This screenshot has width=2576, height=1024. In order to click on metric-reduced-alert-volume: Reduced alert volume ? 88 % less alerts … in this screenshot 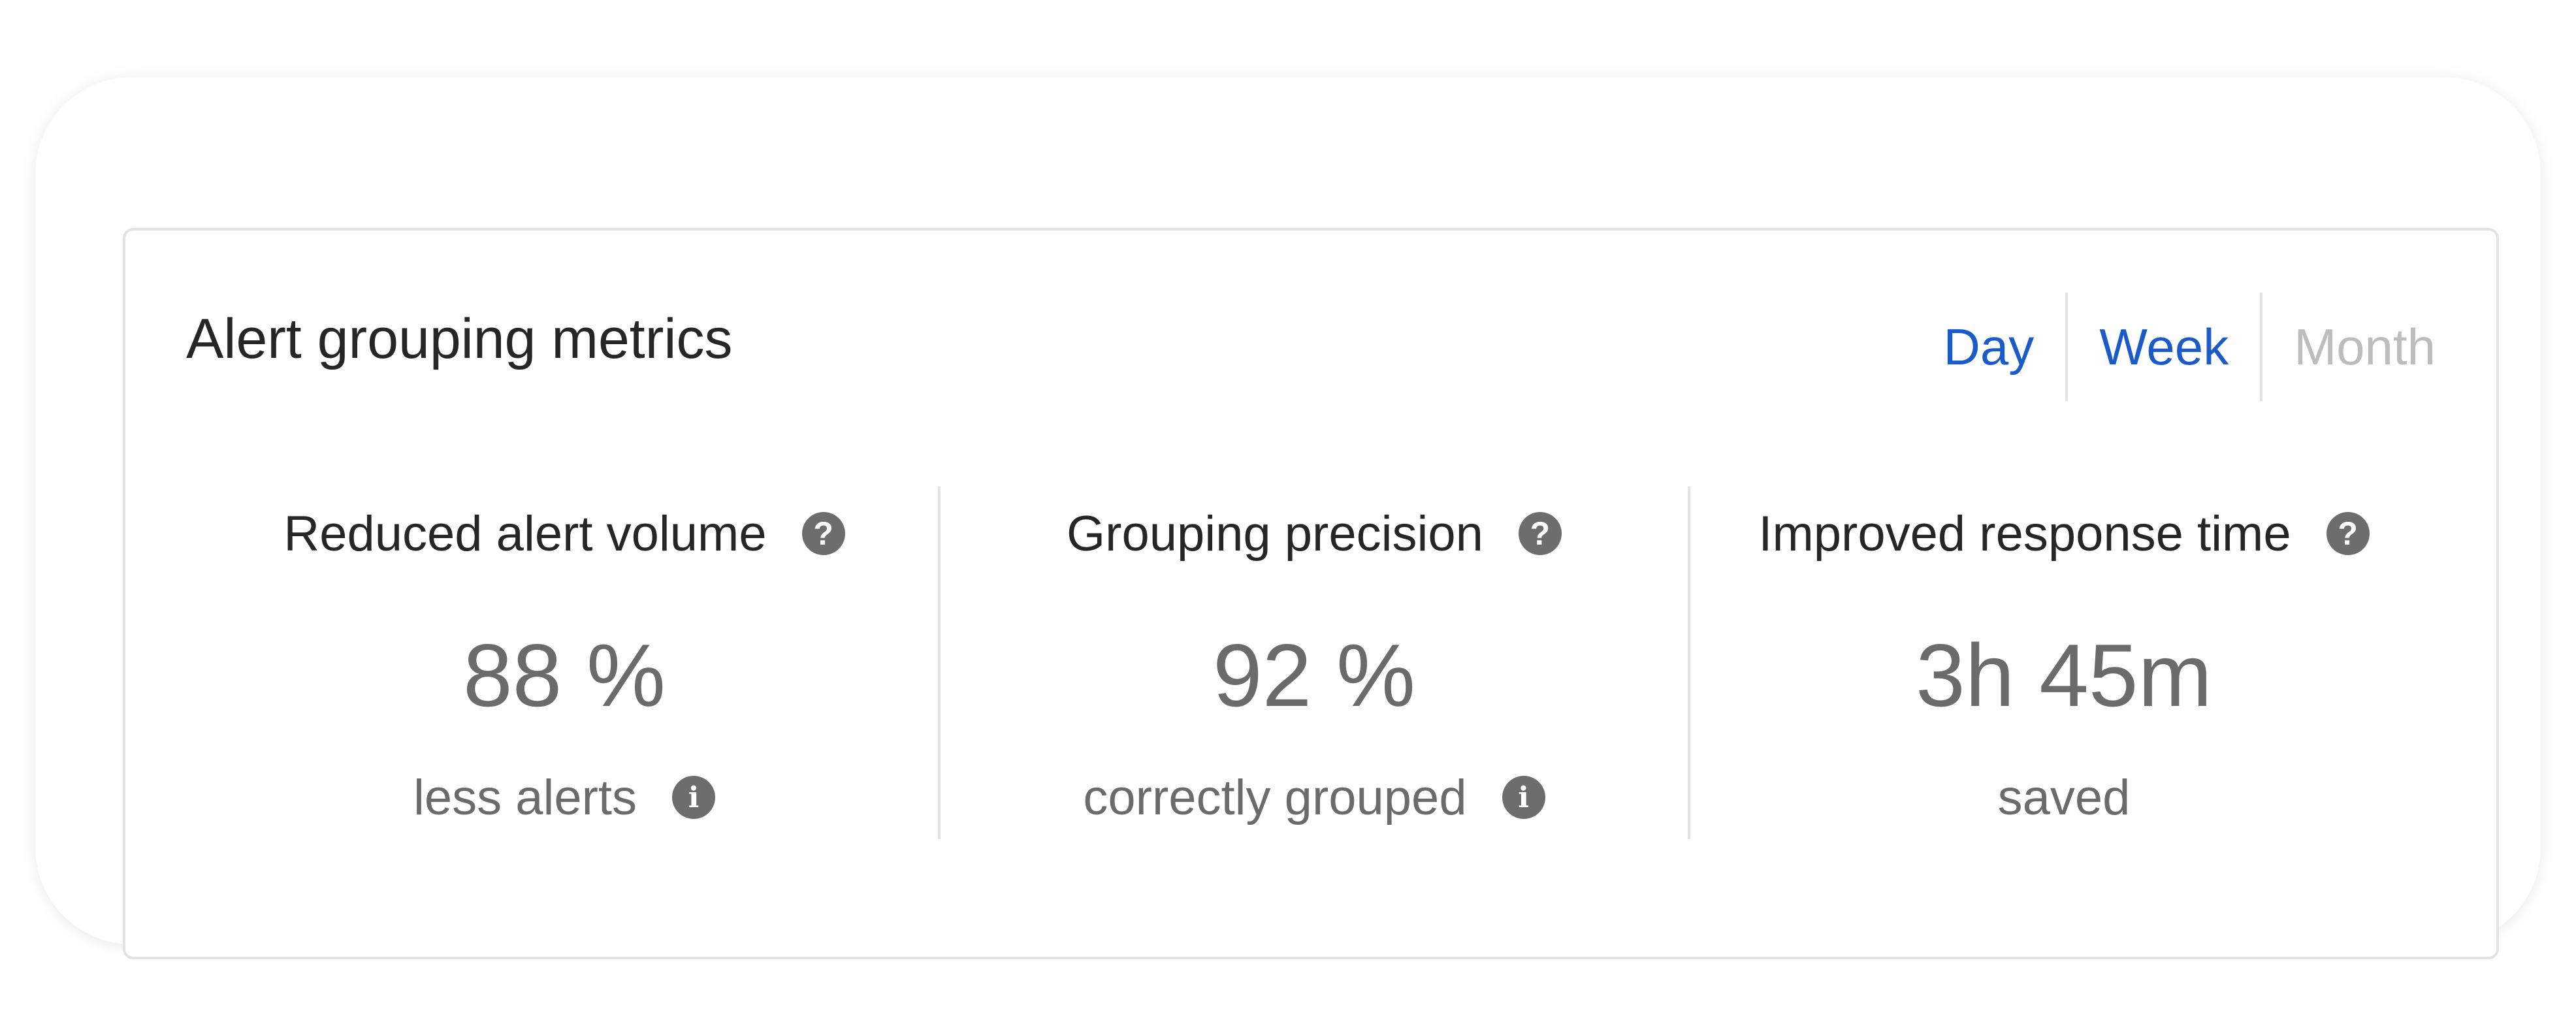, I will do `click(564, 663)`.